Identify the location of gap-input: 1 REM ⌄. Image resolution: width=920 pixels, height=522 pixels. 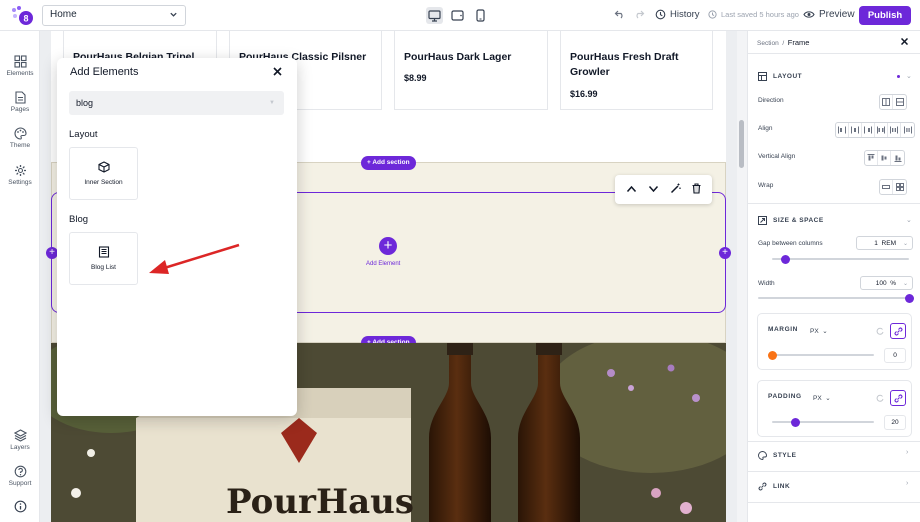
(884, 243).